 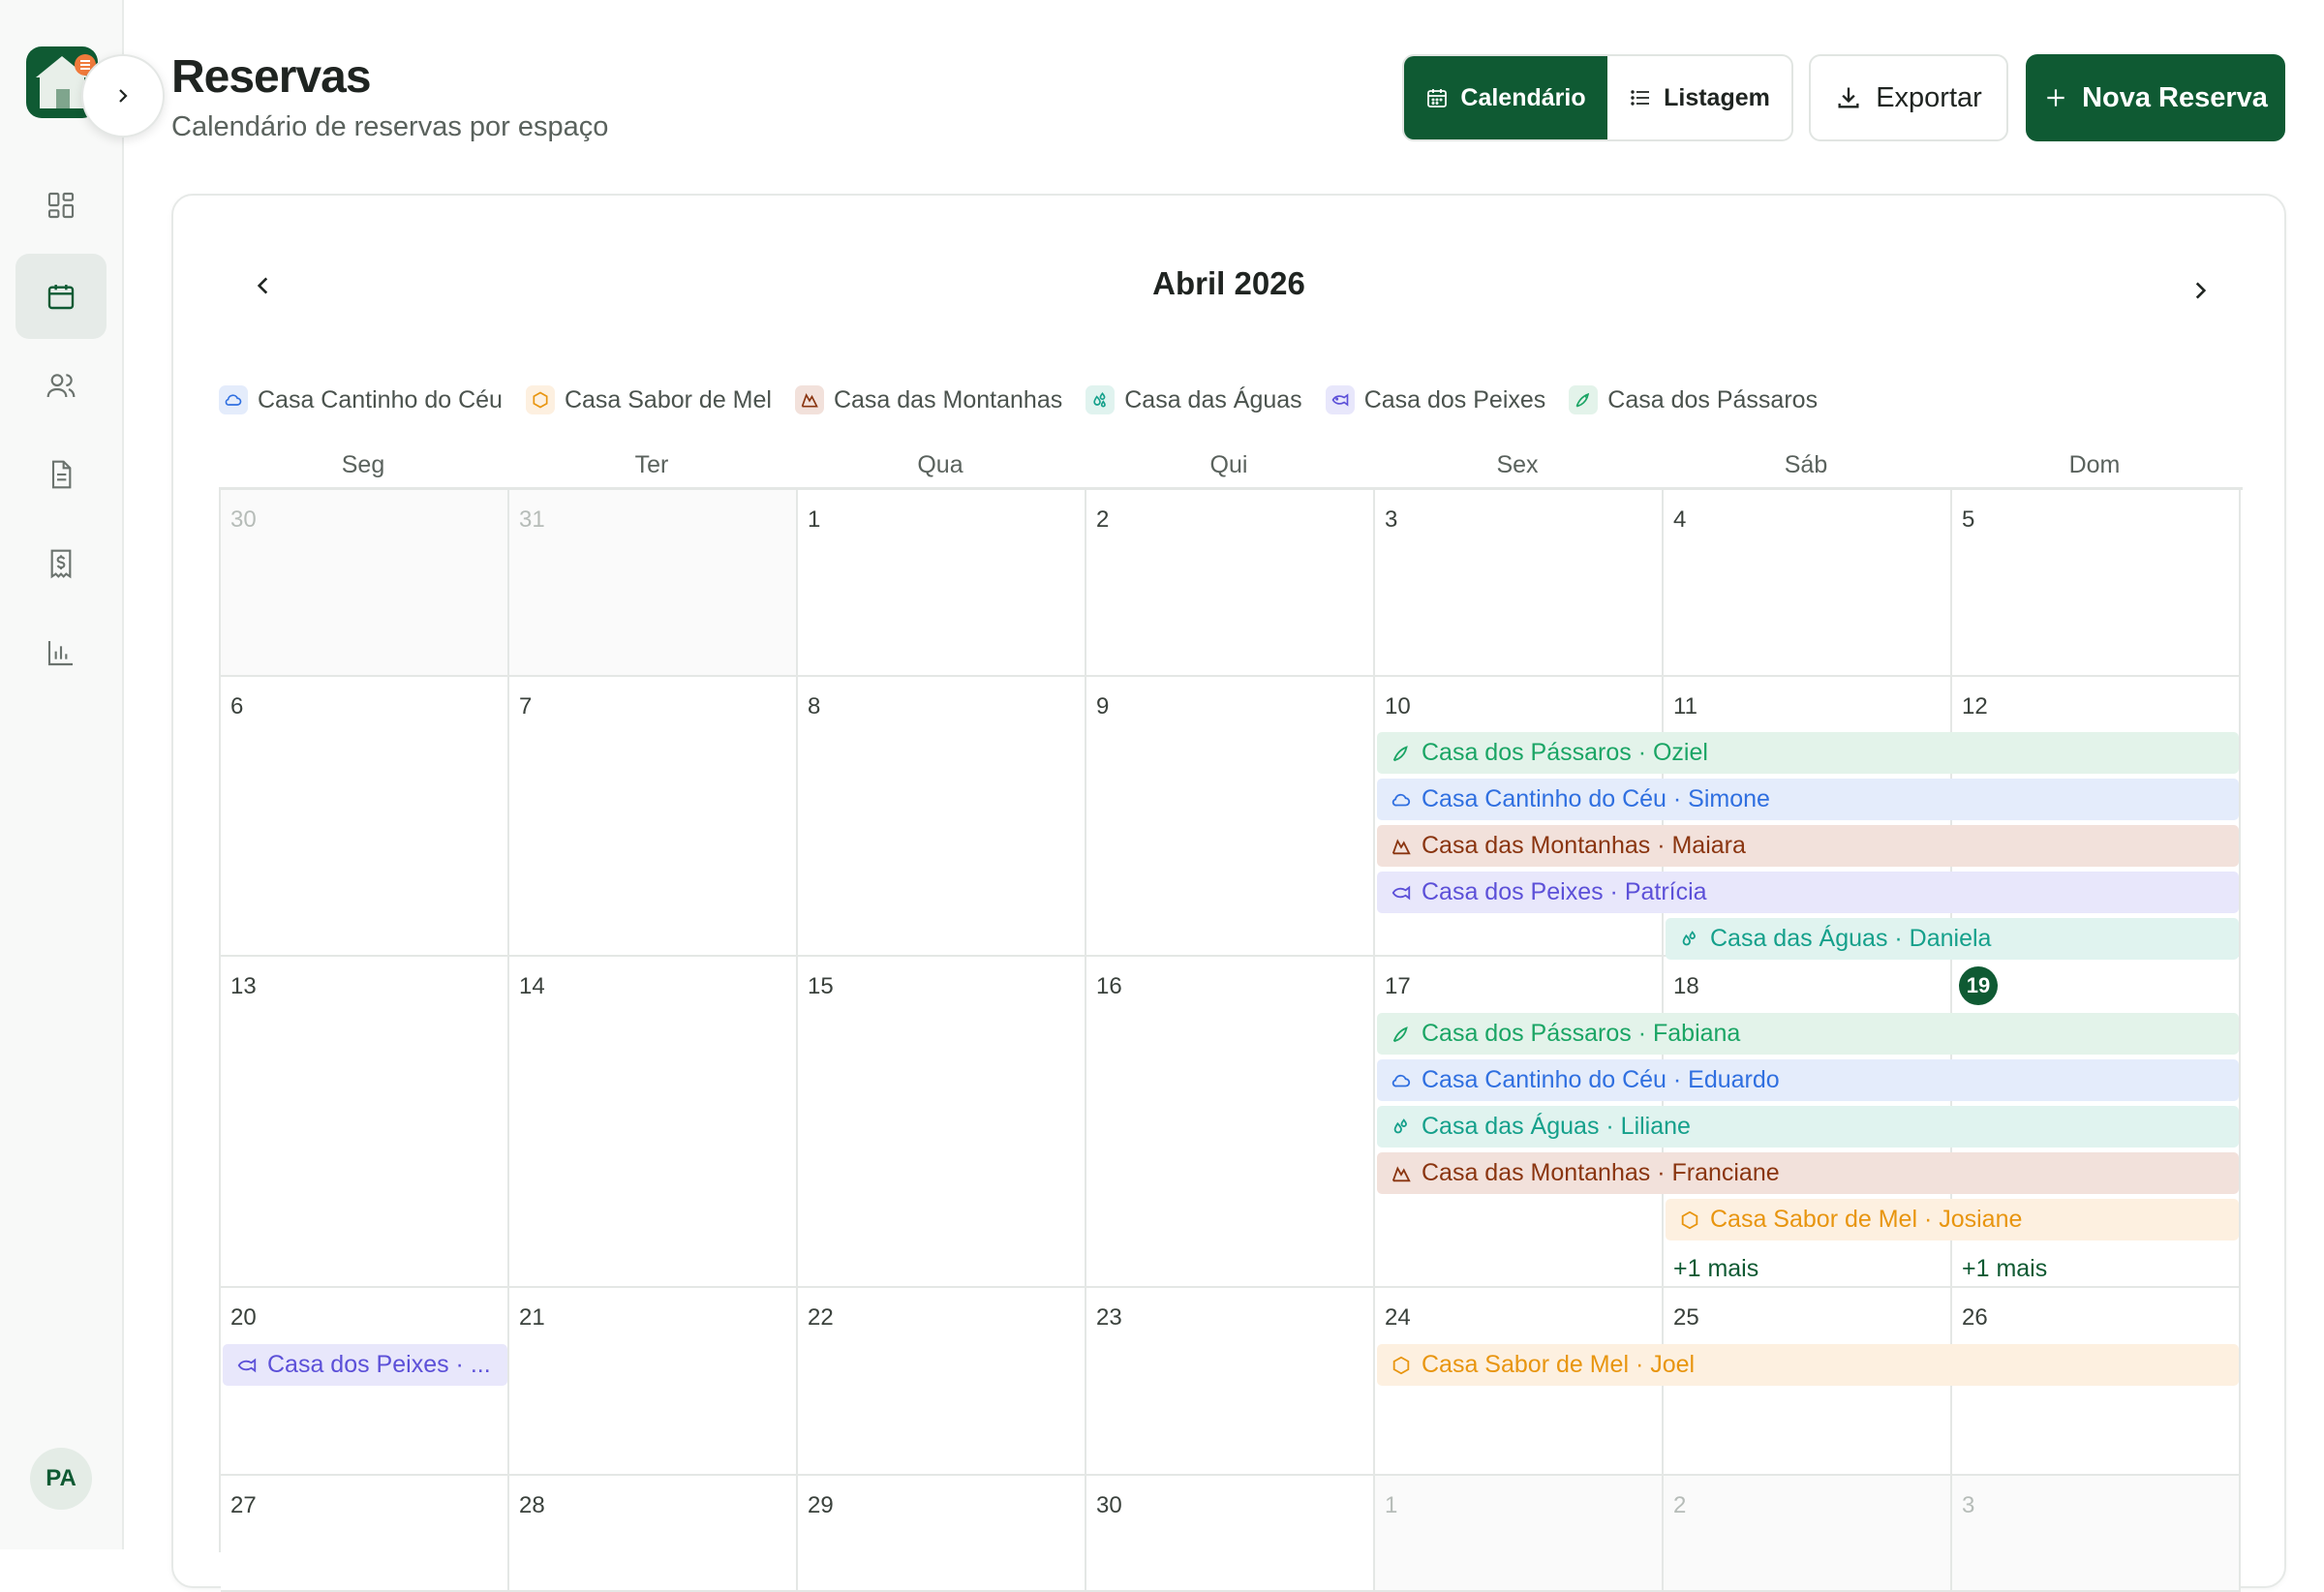 I want to click on sidebar-item-guests, so click(x=61, y=386).